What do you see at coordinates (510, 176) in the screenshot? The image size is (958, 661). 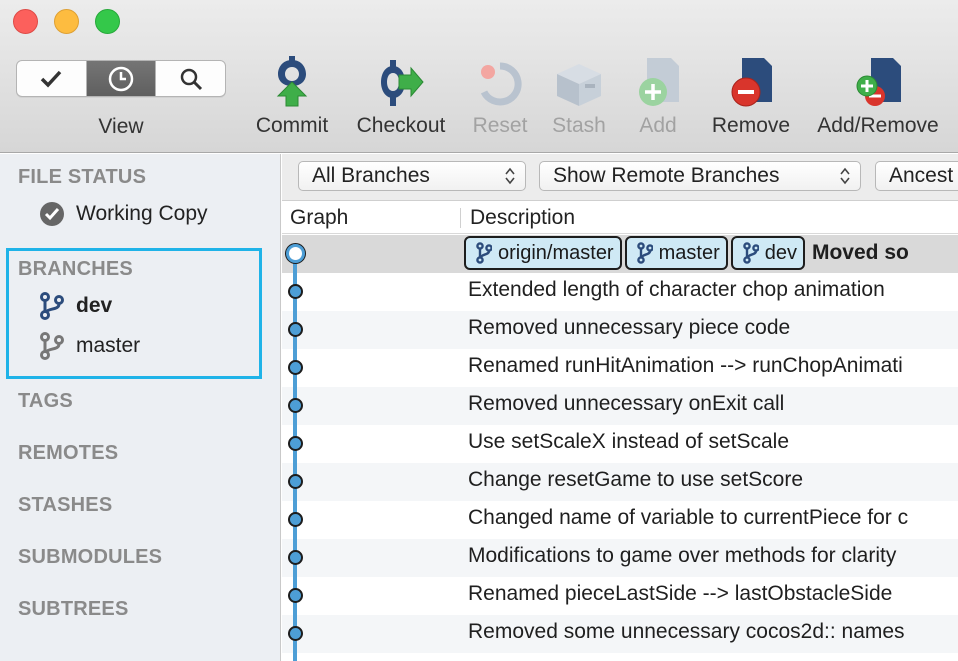 I see `updown-chevron-icon` at bounding box center [510, 176].